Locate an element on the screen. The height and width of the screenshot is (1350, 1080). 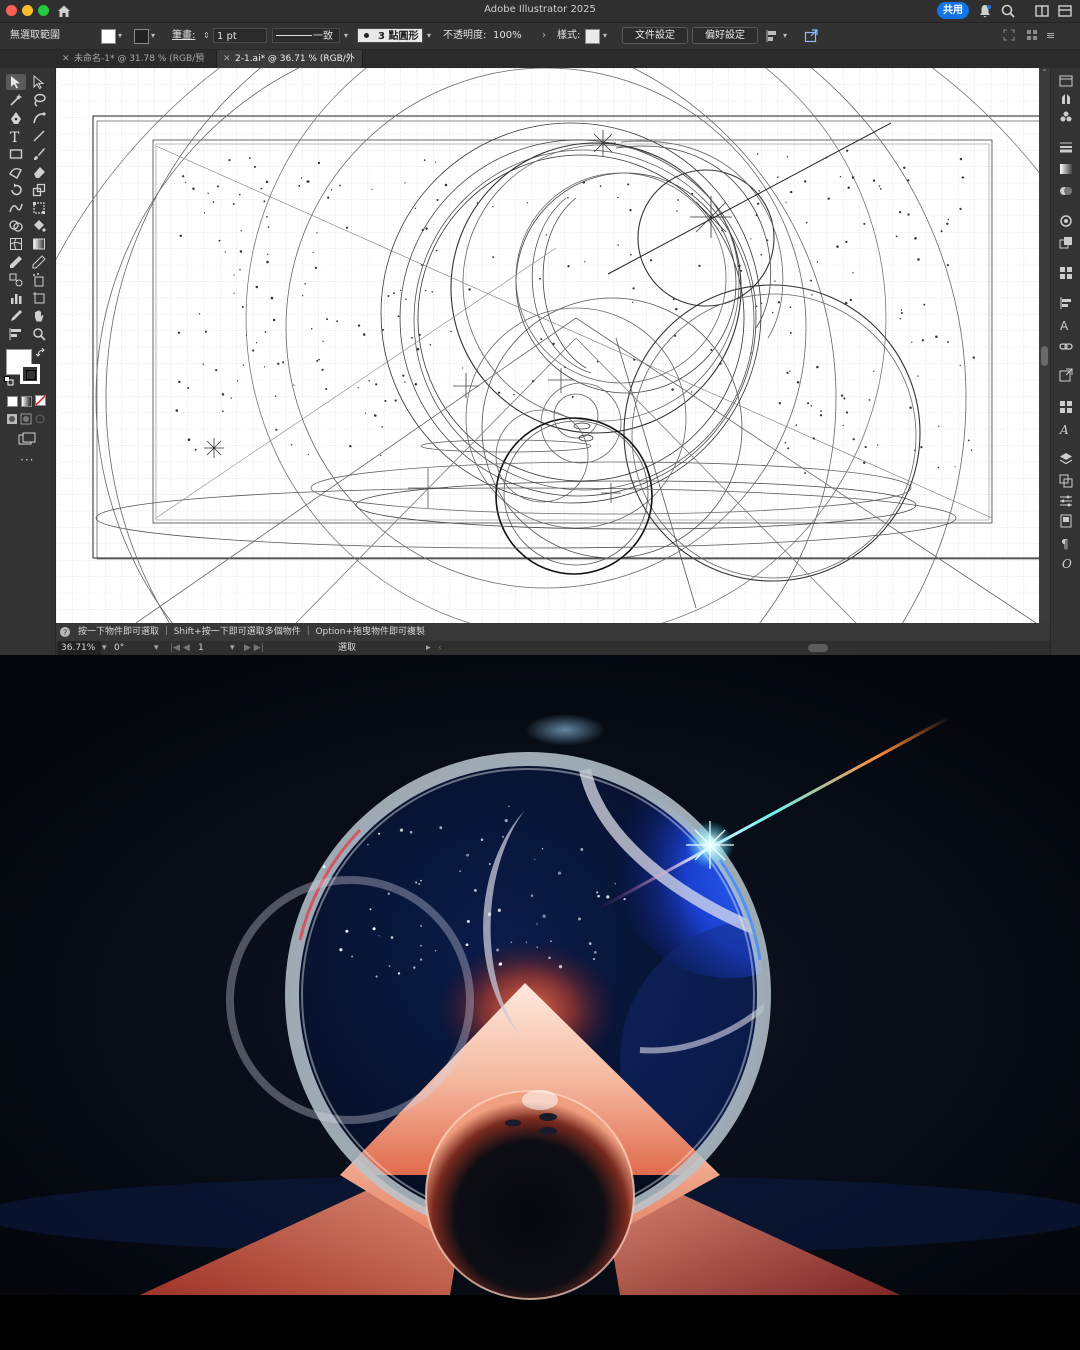
glyphs-icon: A is located at coordinates (1066, 429).